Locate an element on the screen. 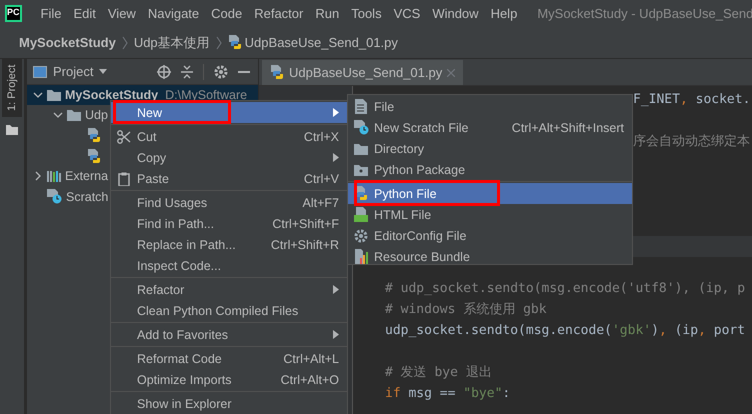  app-logo: PC is located at coordinates (13, 13).